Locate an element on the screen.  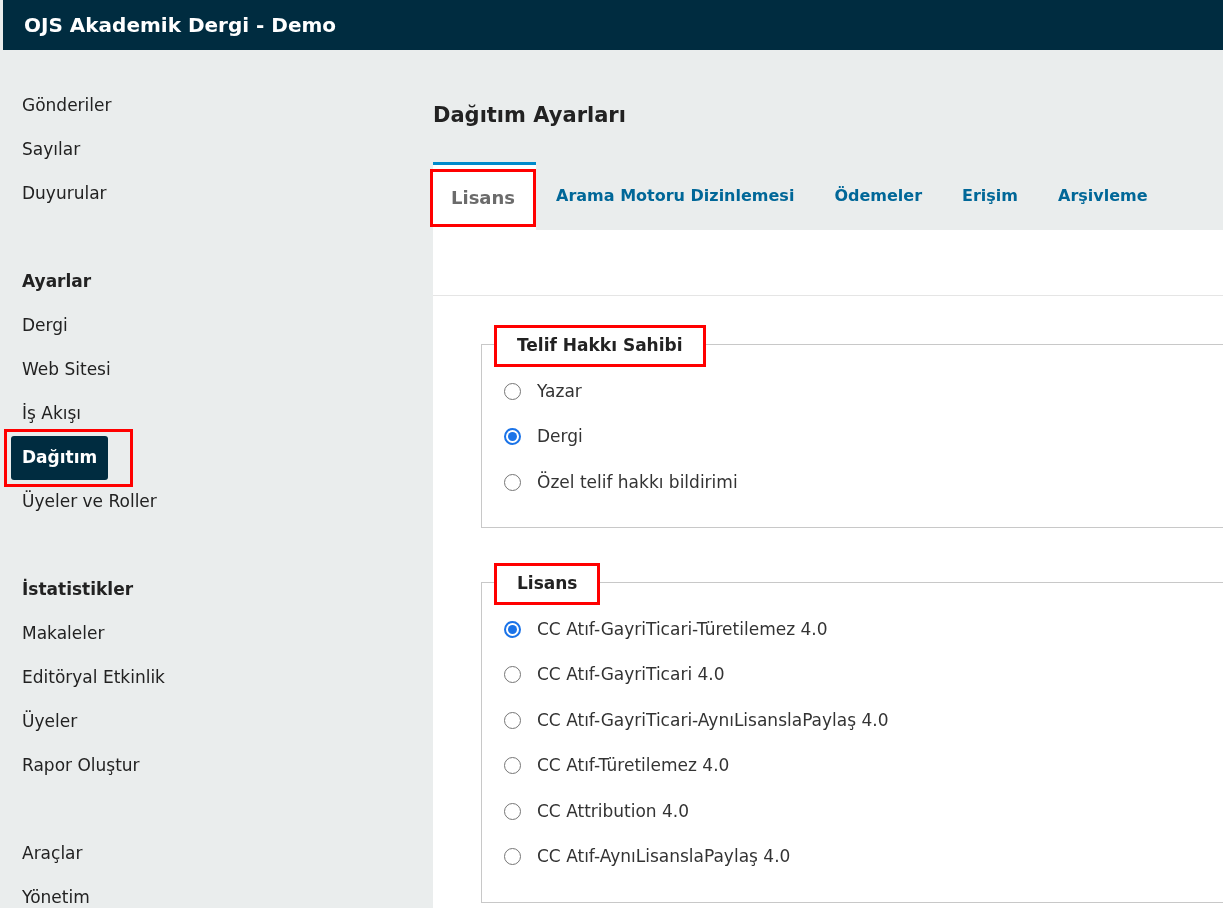
tab: Ödemeler is located at coordinates (878, 196).